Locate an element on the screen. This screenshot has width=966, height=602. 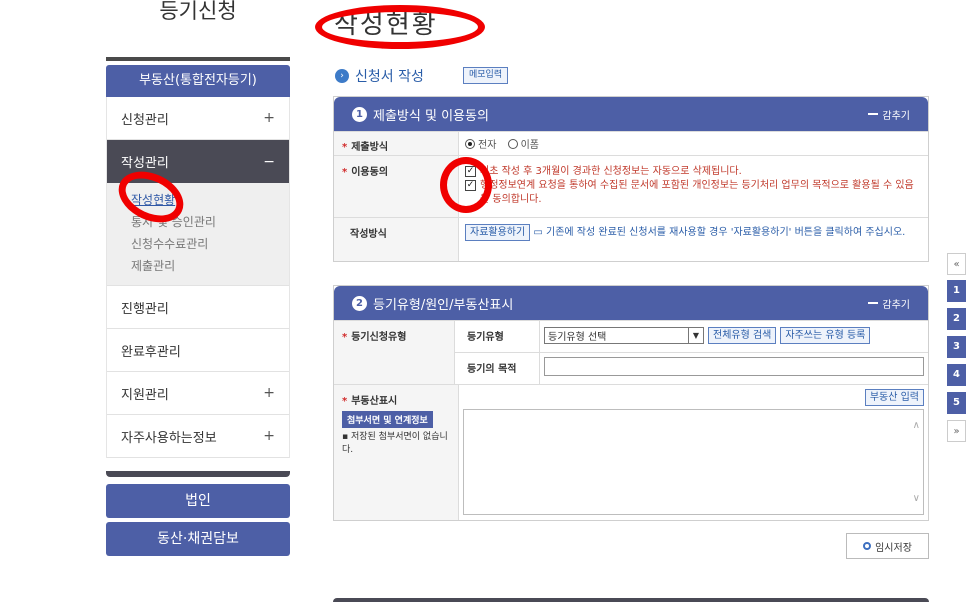
sub-item-submit: 제출관리 is located at coordinates (210, 266).